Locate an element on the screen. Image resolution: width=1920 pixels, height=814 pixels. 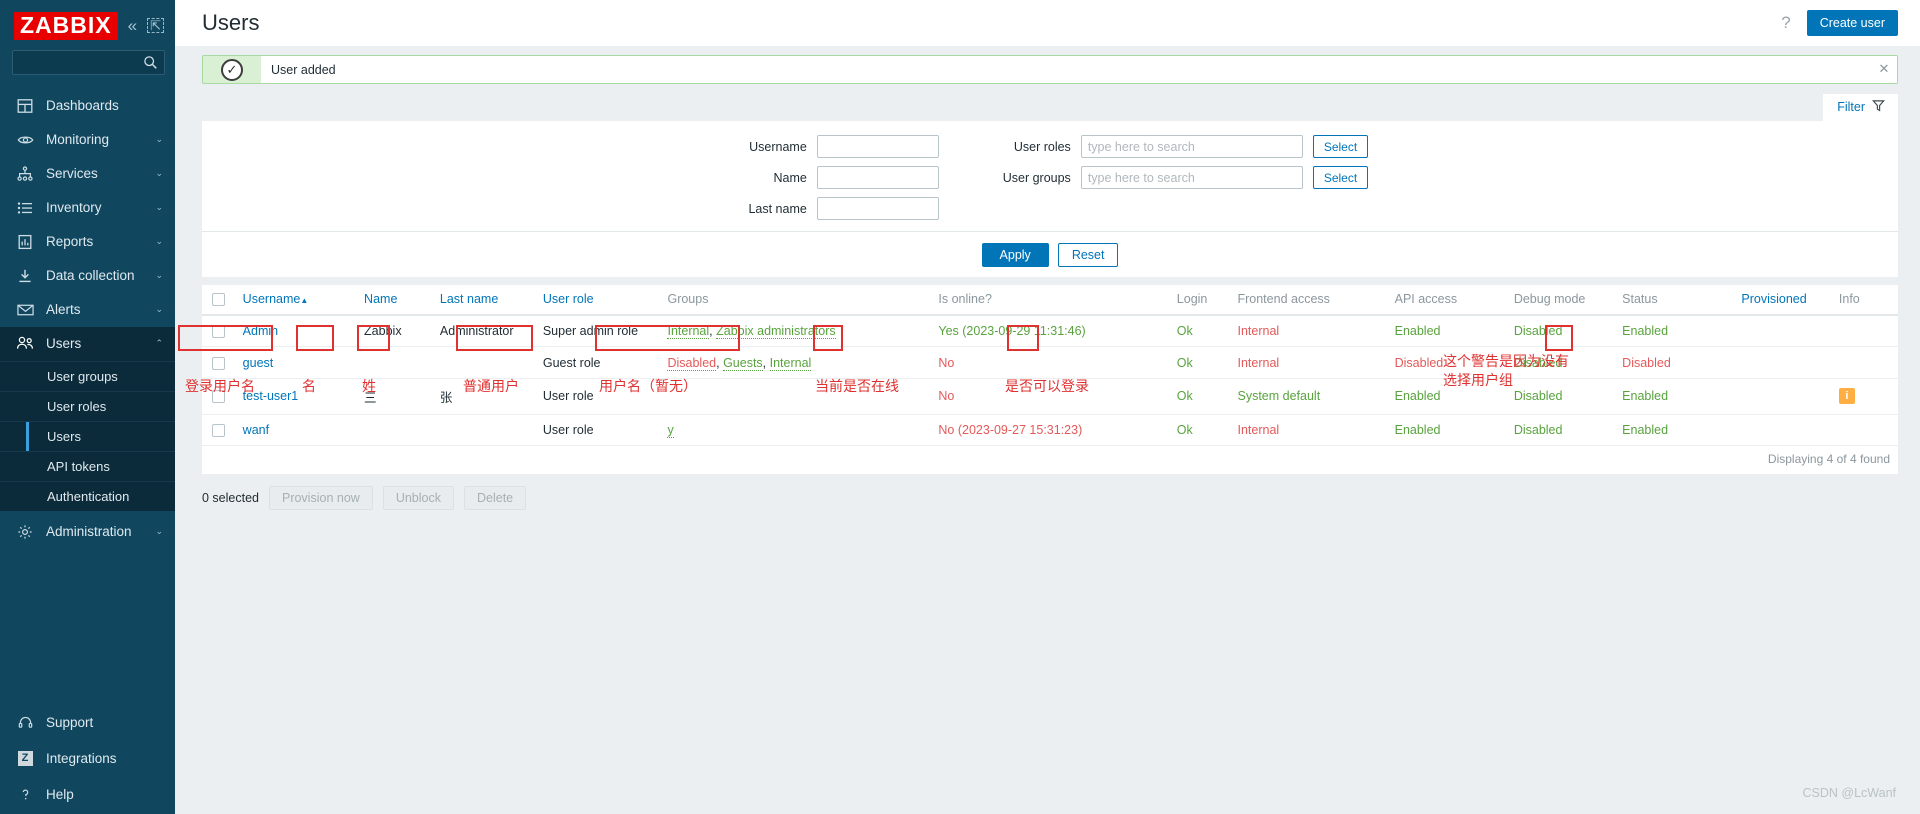
sidebar-item-inventory: Inventory ⌄ is located at coordinates (87, 208).